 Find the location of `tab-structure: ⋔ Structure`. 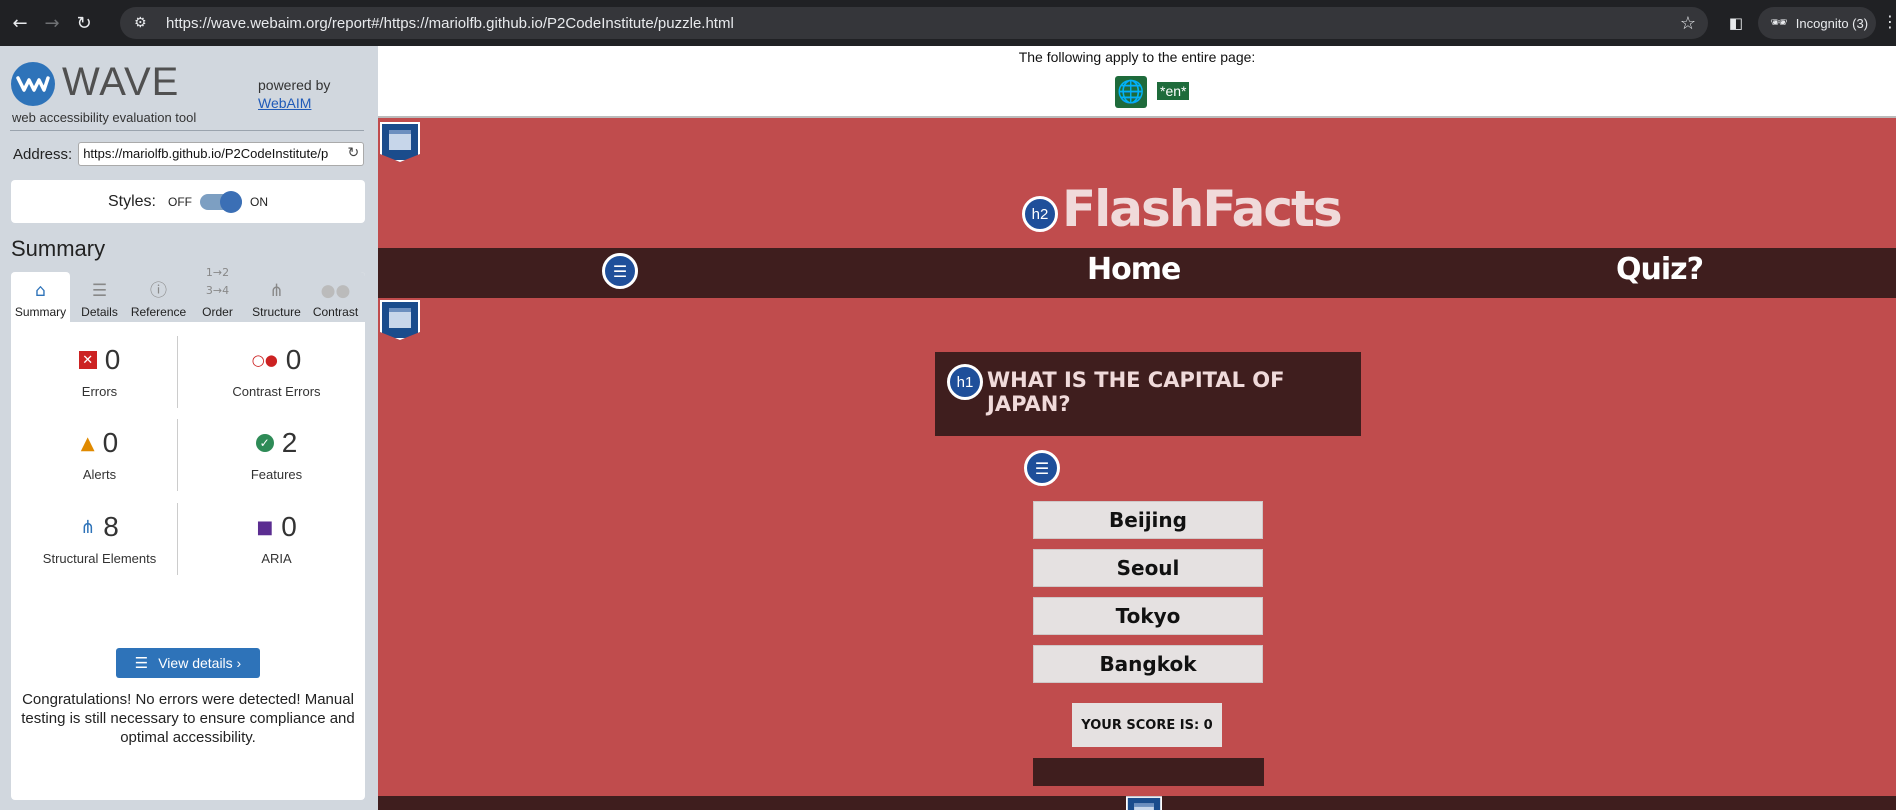

tab-structure: ⋔ Structure is located at coordinates (276, 297).